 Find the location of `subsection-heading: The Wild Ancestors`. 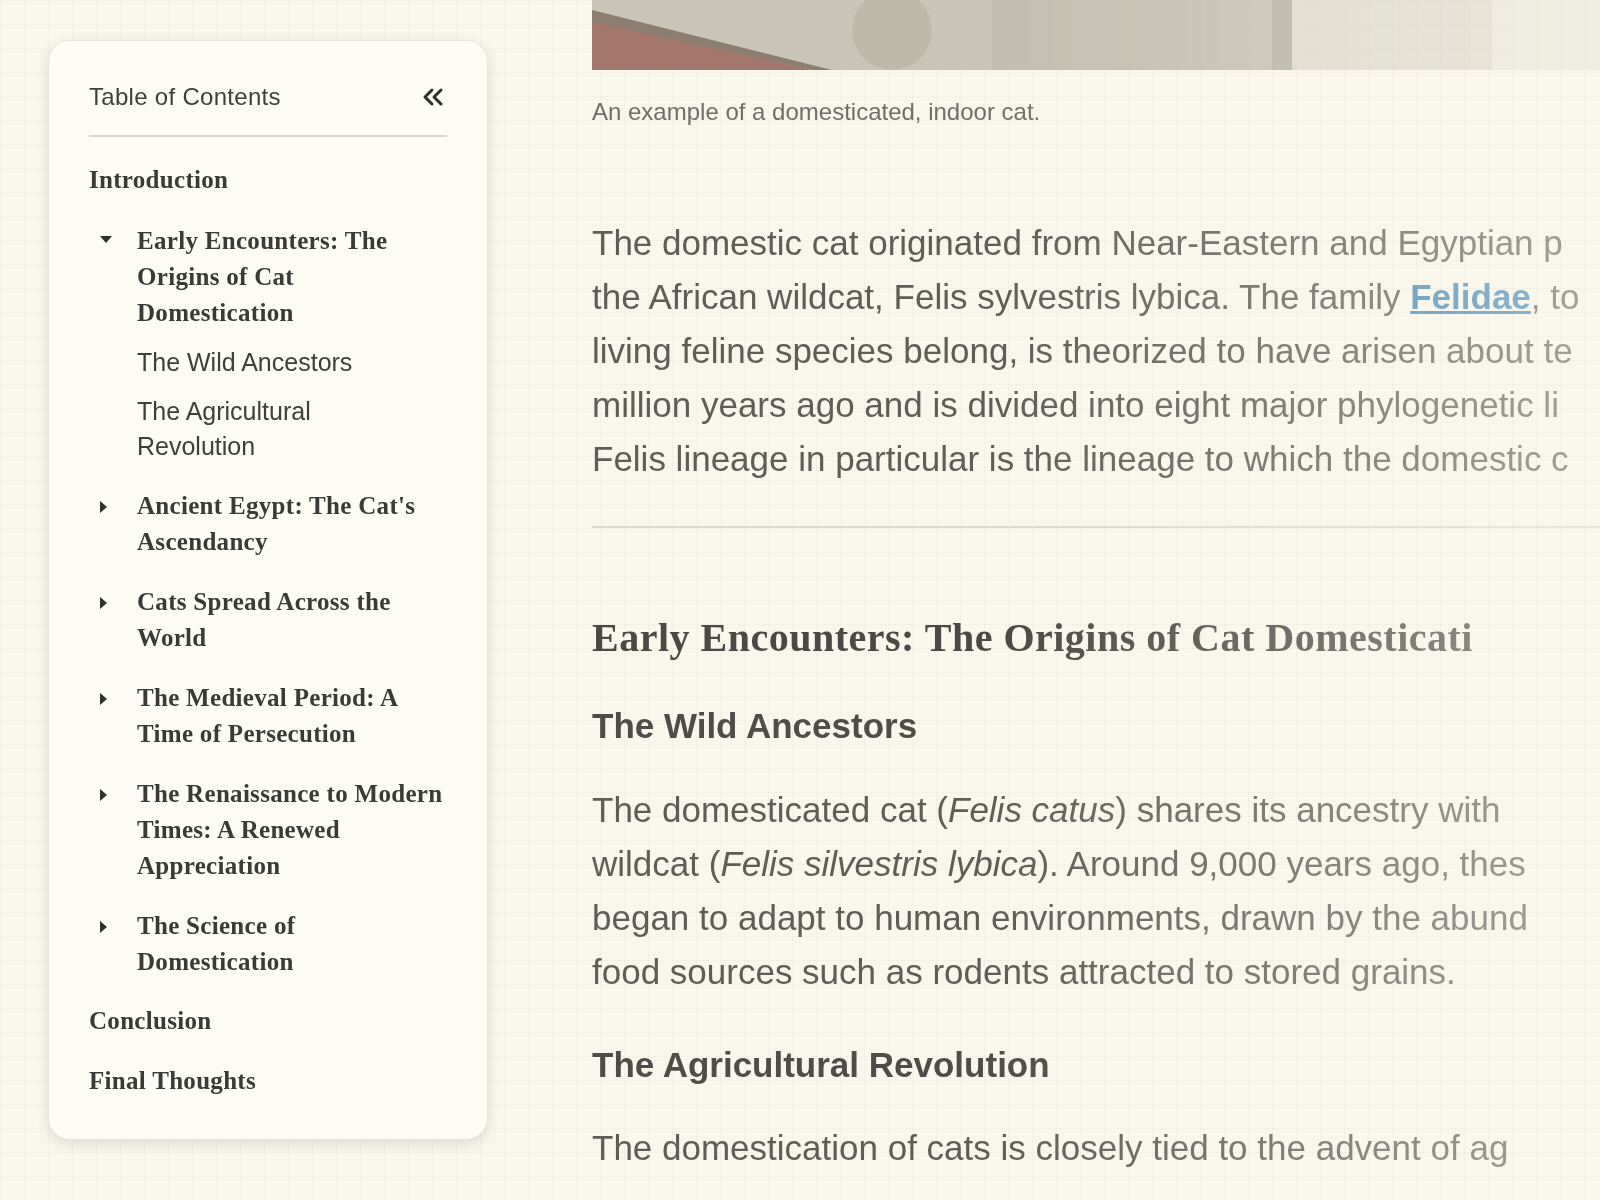

subsection-heading: The Wild Ancestors is located at coordinates (755, 726).